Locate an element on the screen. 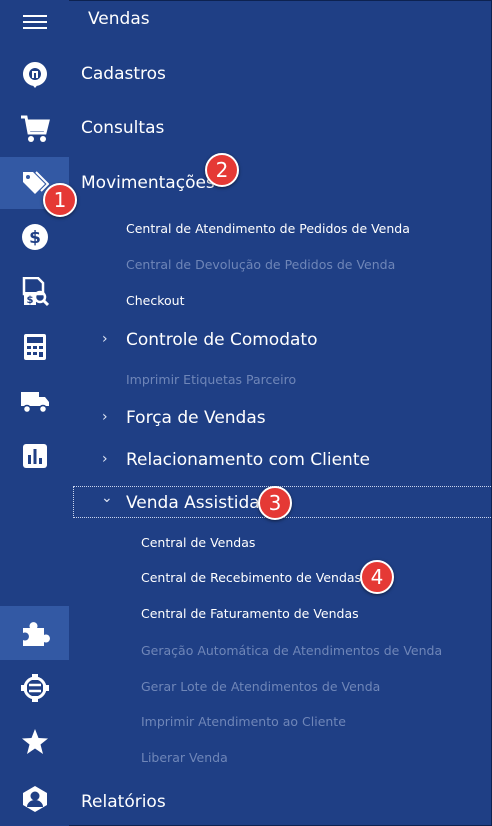 This screenshot has width=492, height=826. menu-item-relatorios: Relatórios is located at coordinates (123, 802).